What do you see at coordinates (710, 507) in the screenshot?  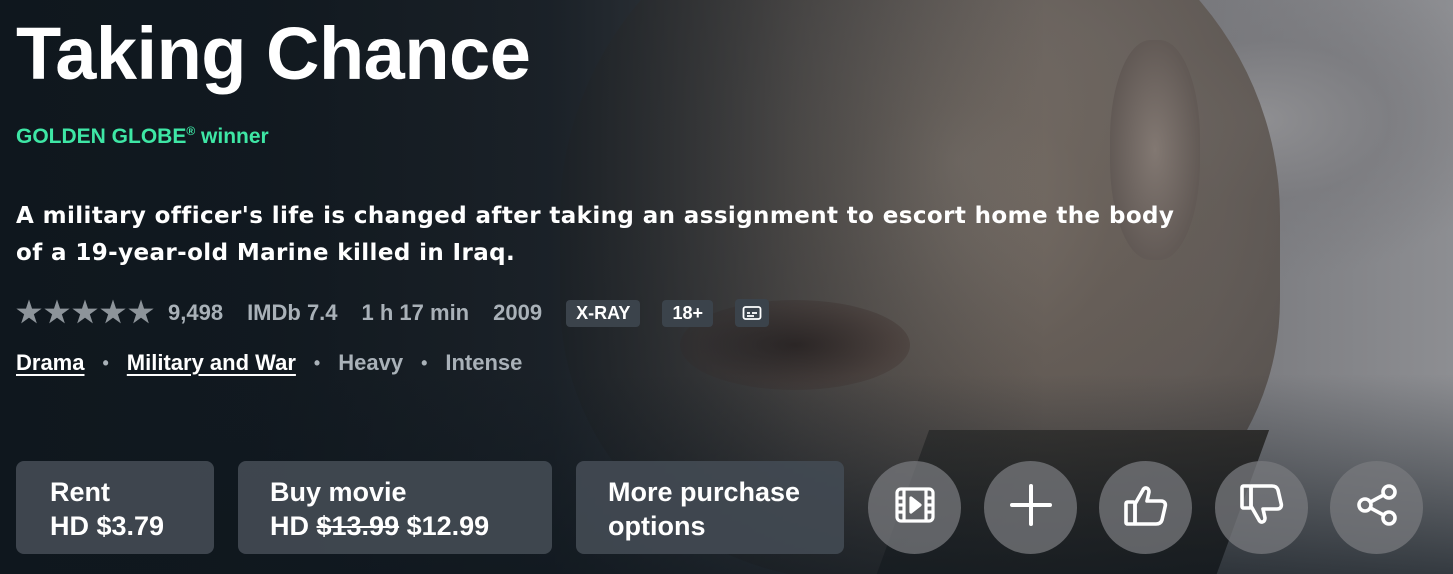 I see `more-purchase-options-button: More purchase options` at bounding box center [710, 507].